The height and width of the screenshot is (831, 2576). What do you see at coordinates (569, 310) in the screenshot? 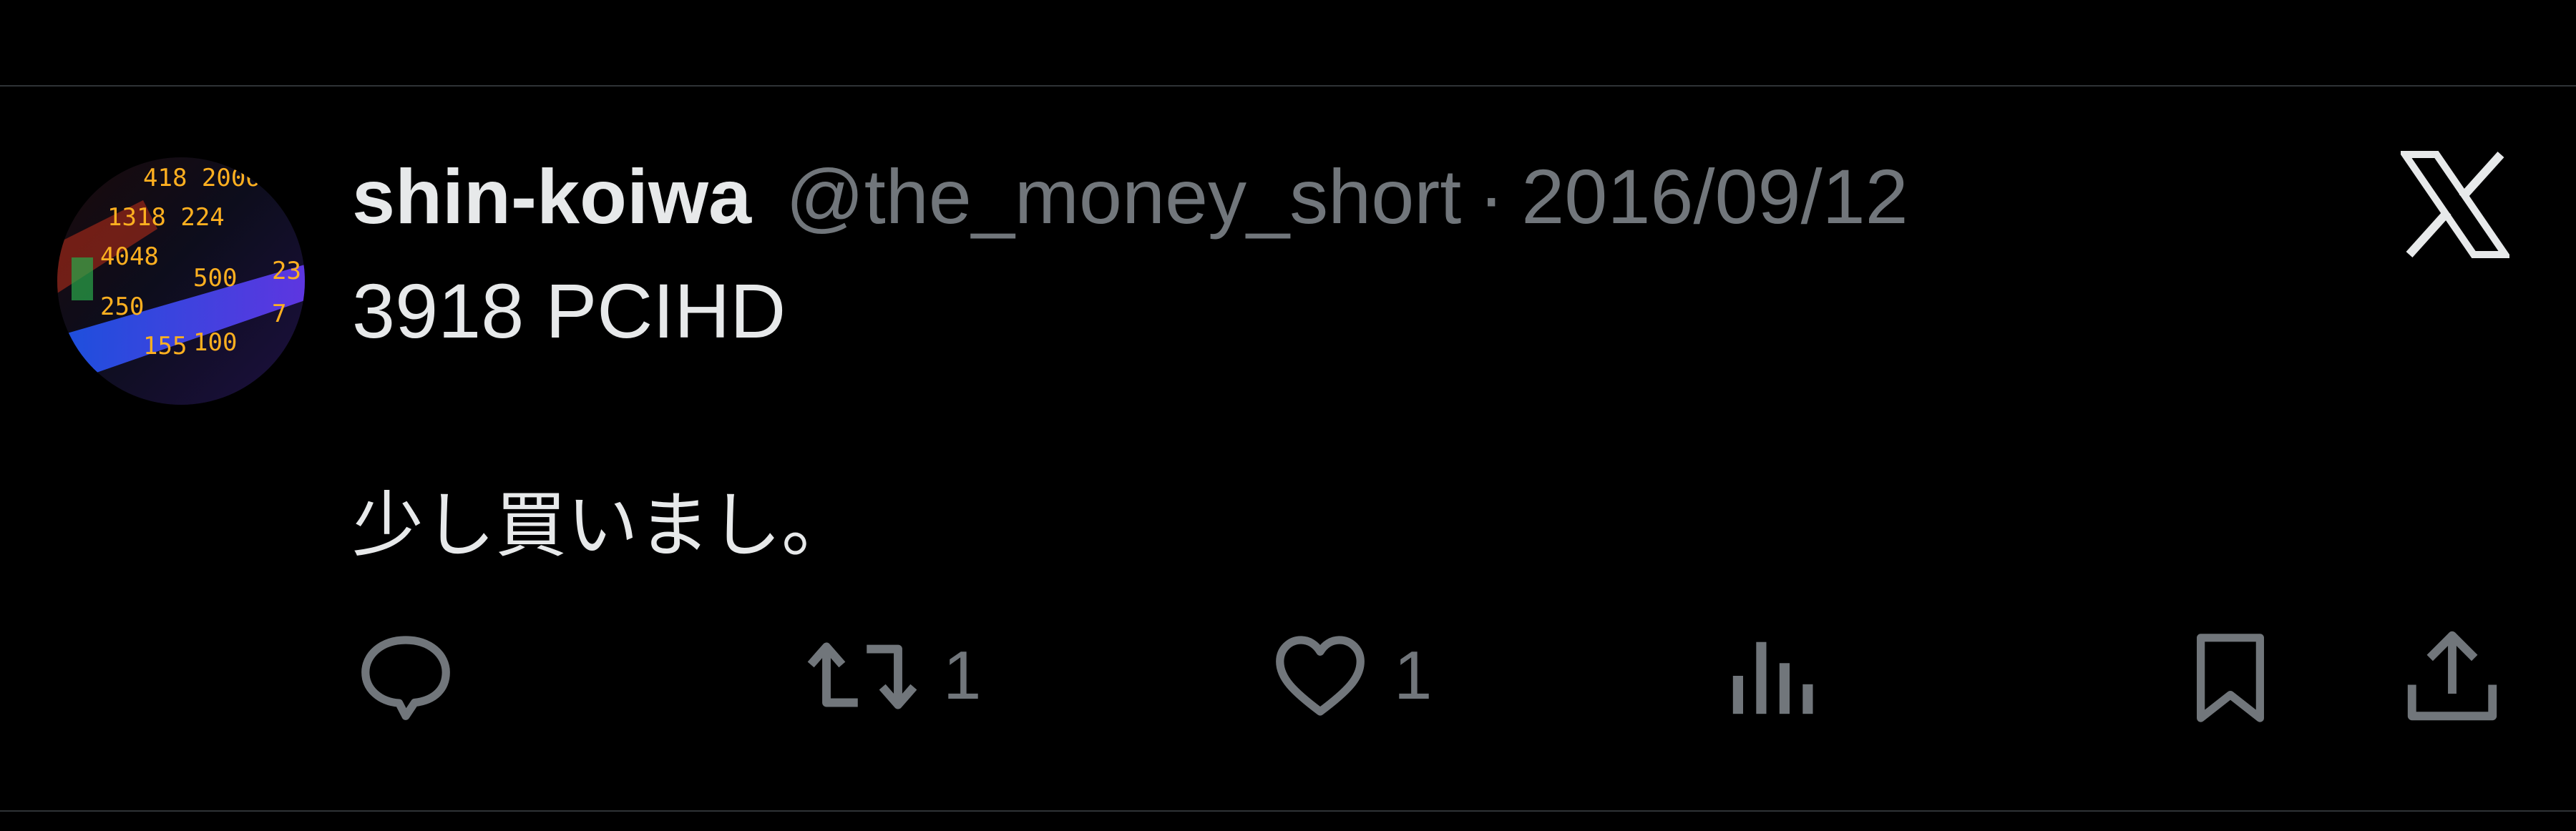
I see `tweet-text-line: 3918 PCIHD` at bounding box center [569, 310].